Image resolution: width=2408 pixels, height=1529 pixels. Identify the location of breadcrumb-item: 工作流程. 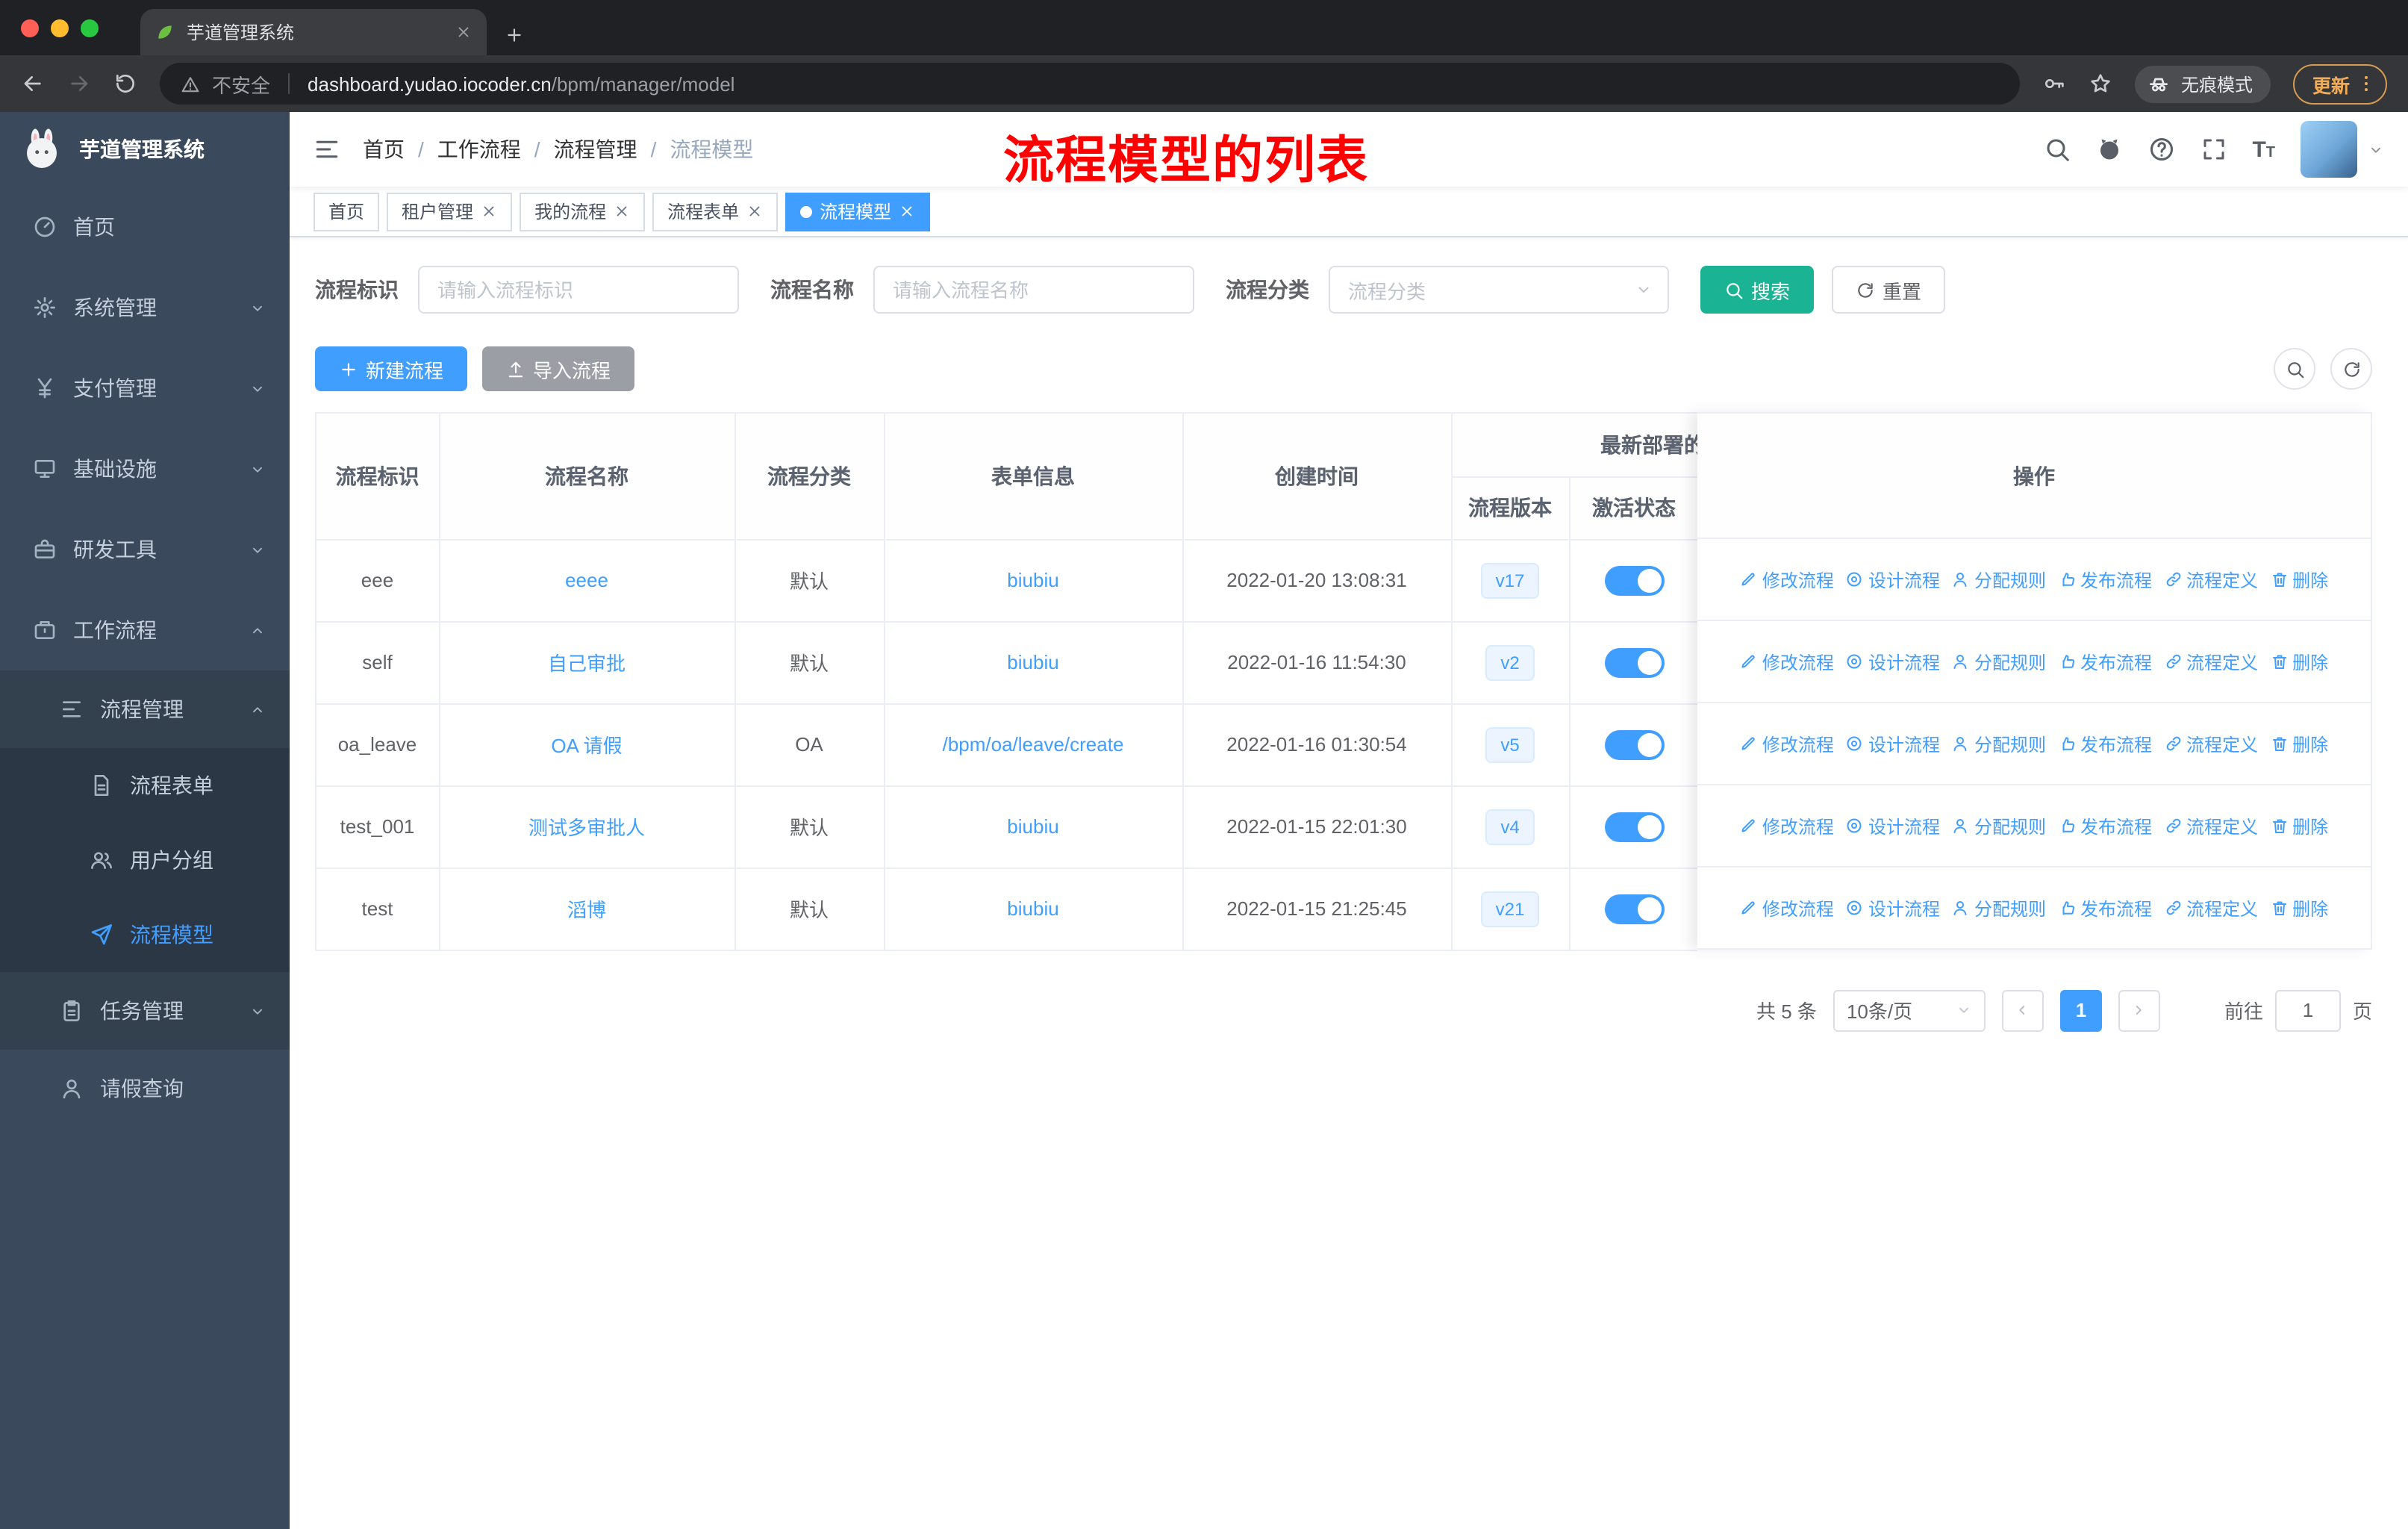
(488, 149).